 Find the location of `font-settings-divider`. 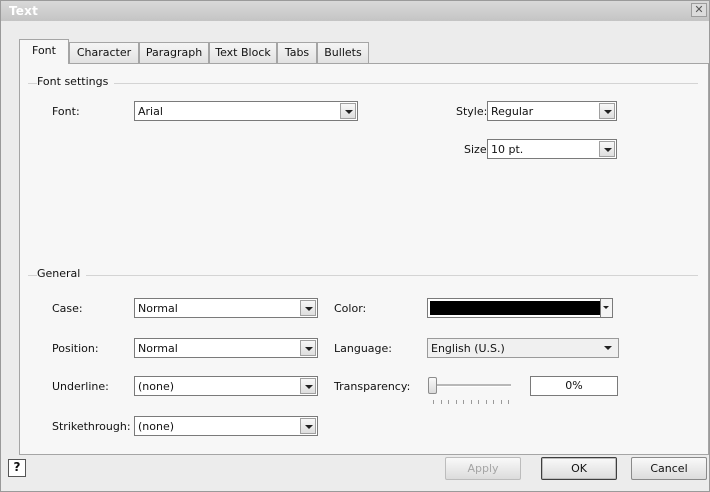

font-settings-divider is located at coordinates (363, 83).